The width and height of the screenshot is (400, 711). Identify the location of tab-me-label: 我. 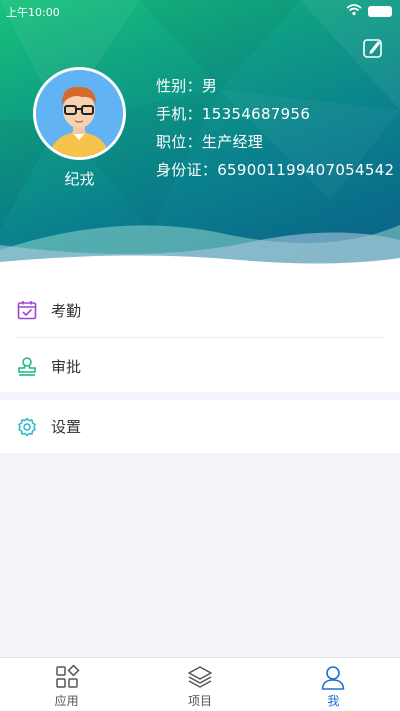
(333, 701).